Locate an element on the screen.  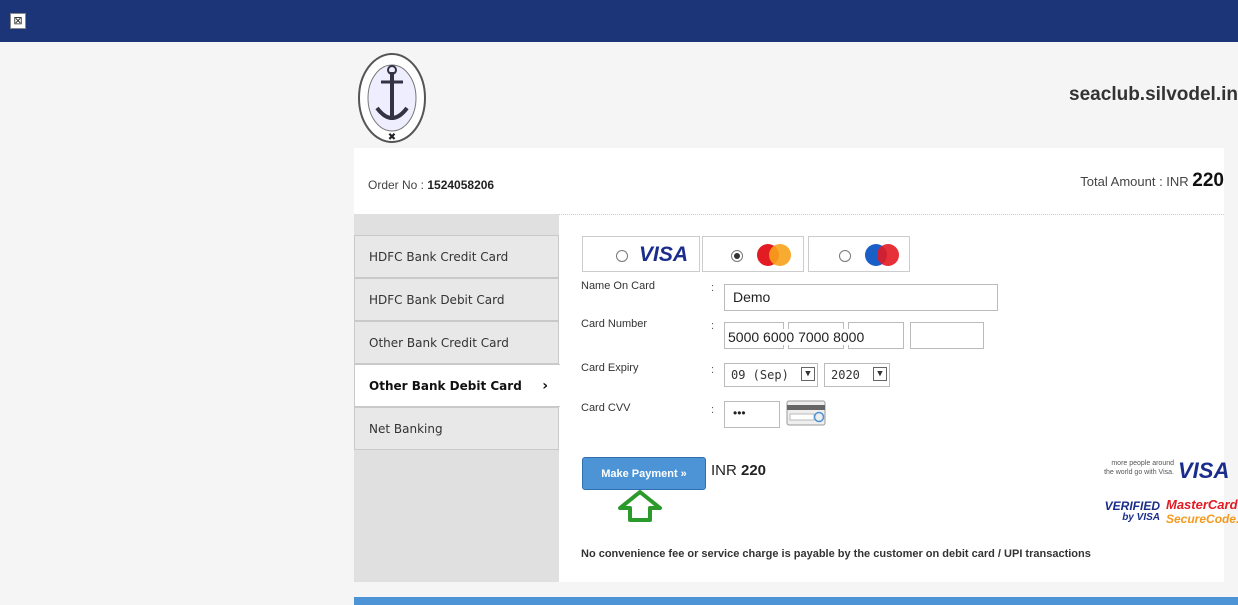
card-number-value: 5000 6000 7000 8000 is located at coordinates (796, 337).